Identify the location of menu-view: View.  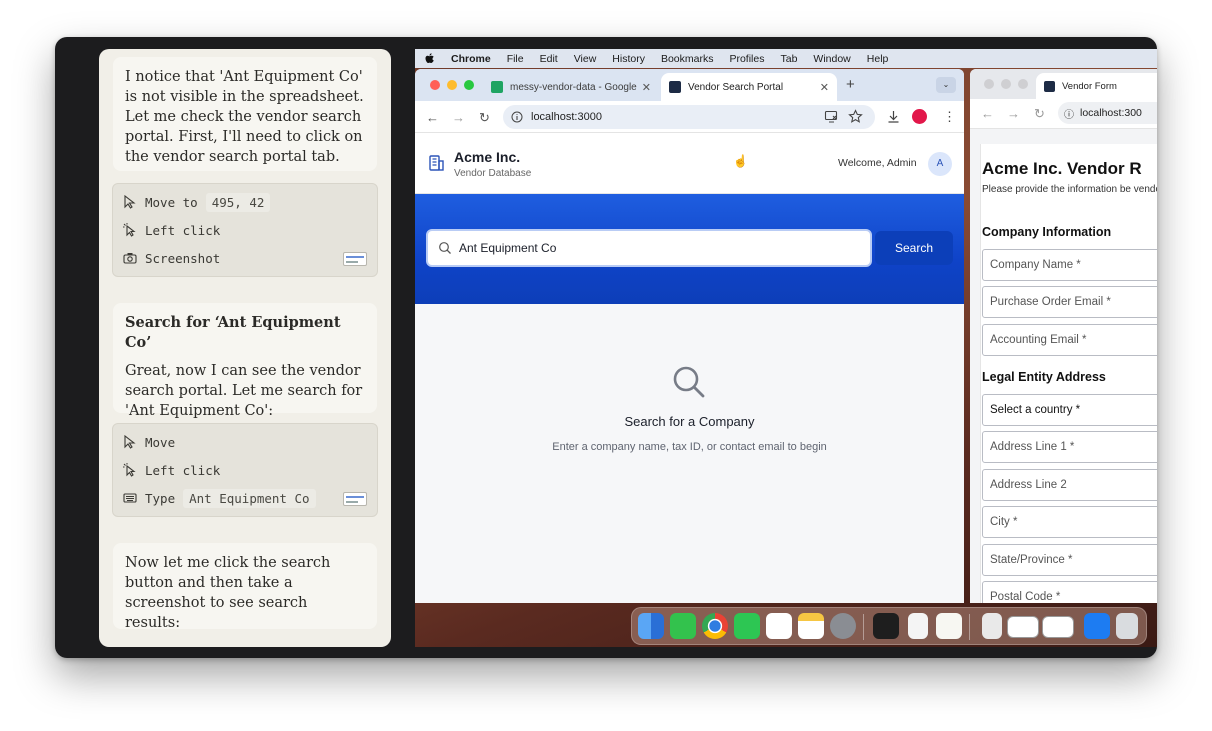
(585, 59).